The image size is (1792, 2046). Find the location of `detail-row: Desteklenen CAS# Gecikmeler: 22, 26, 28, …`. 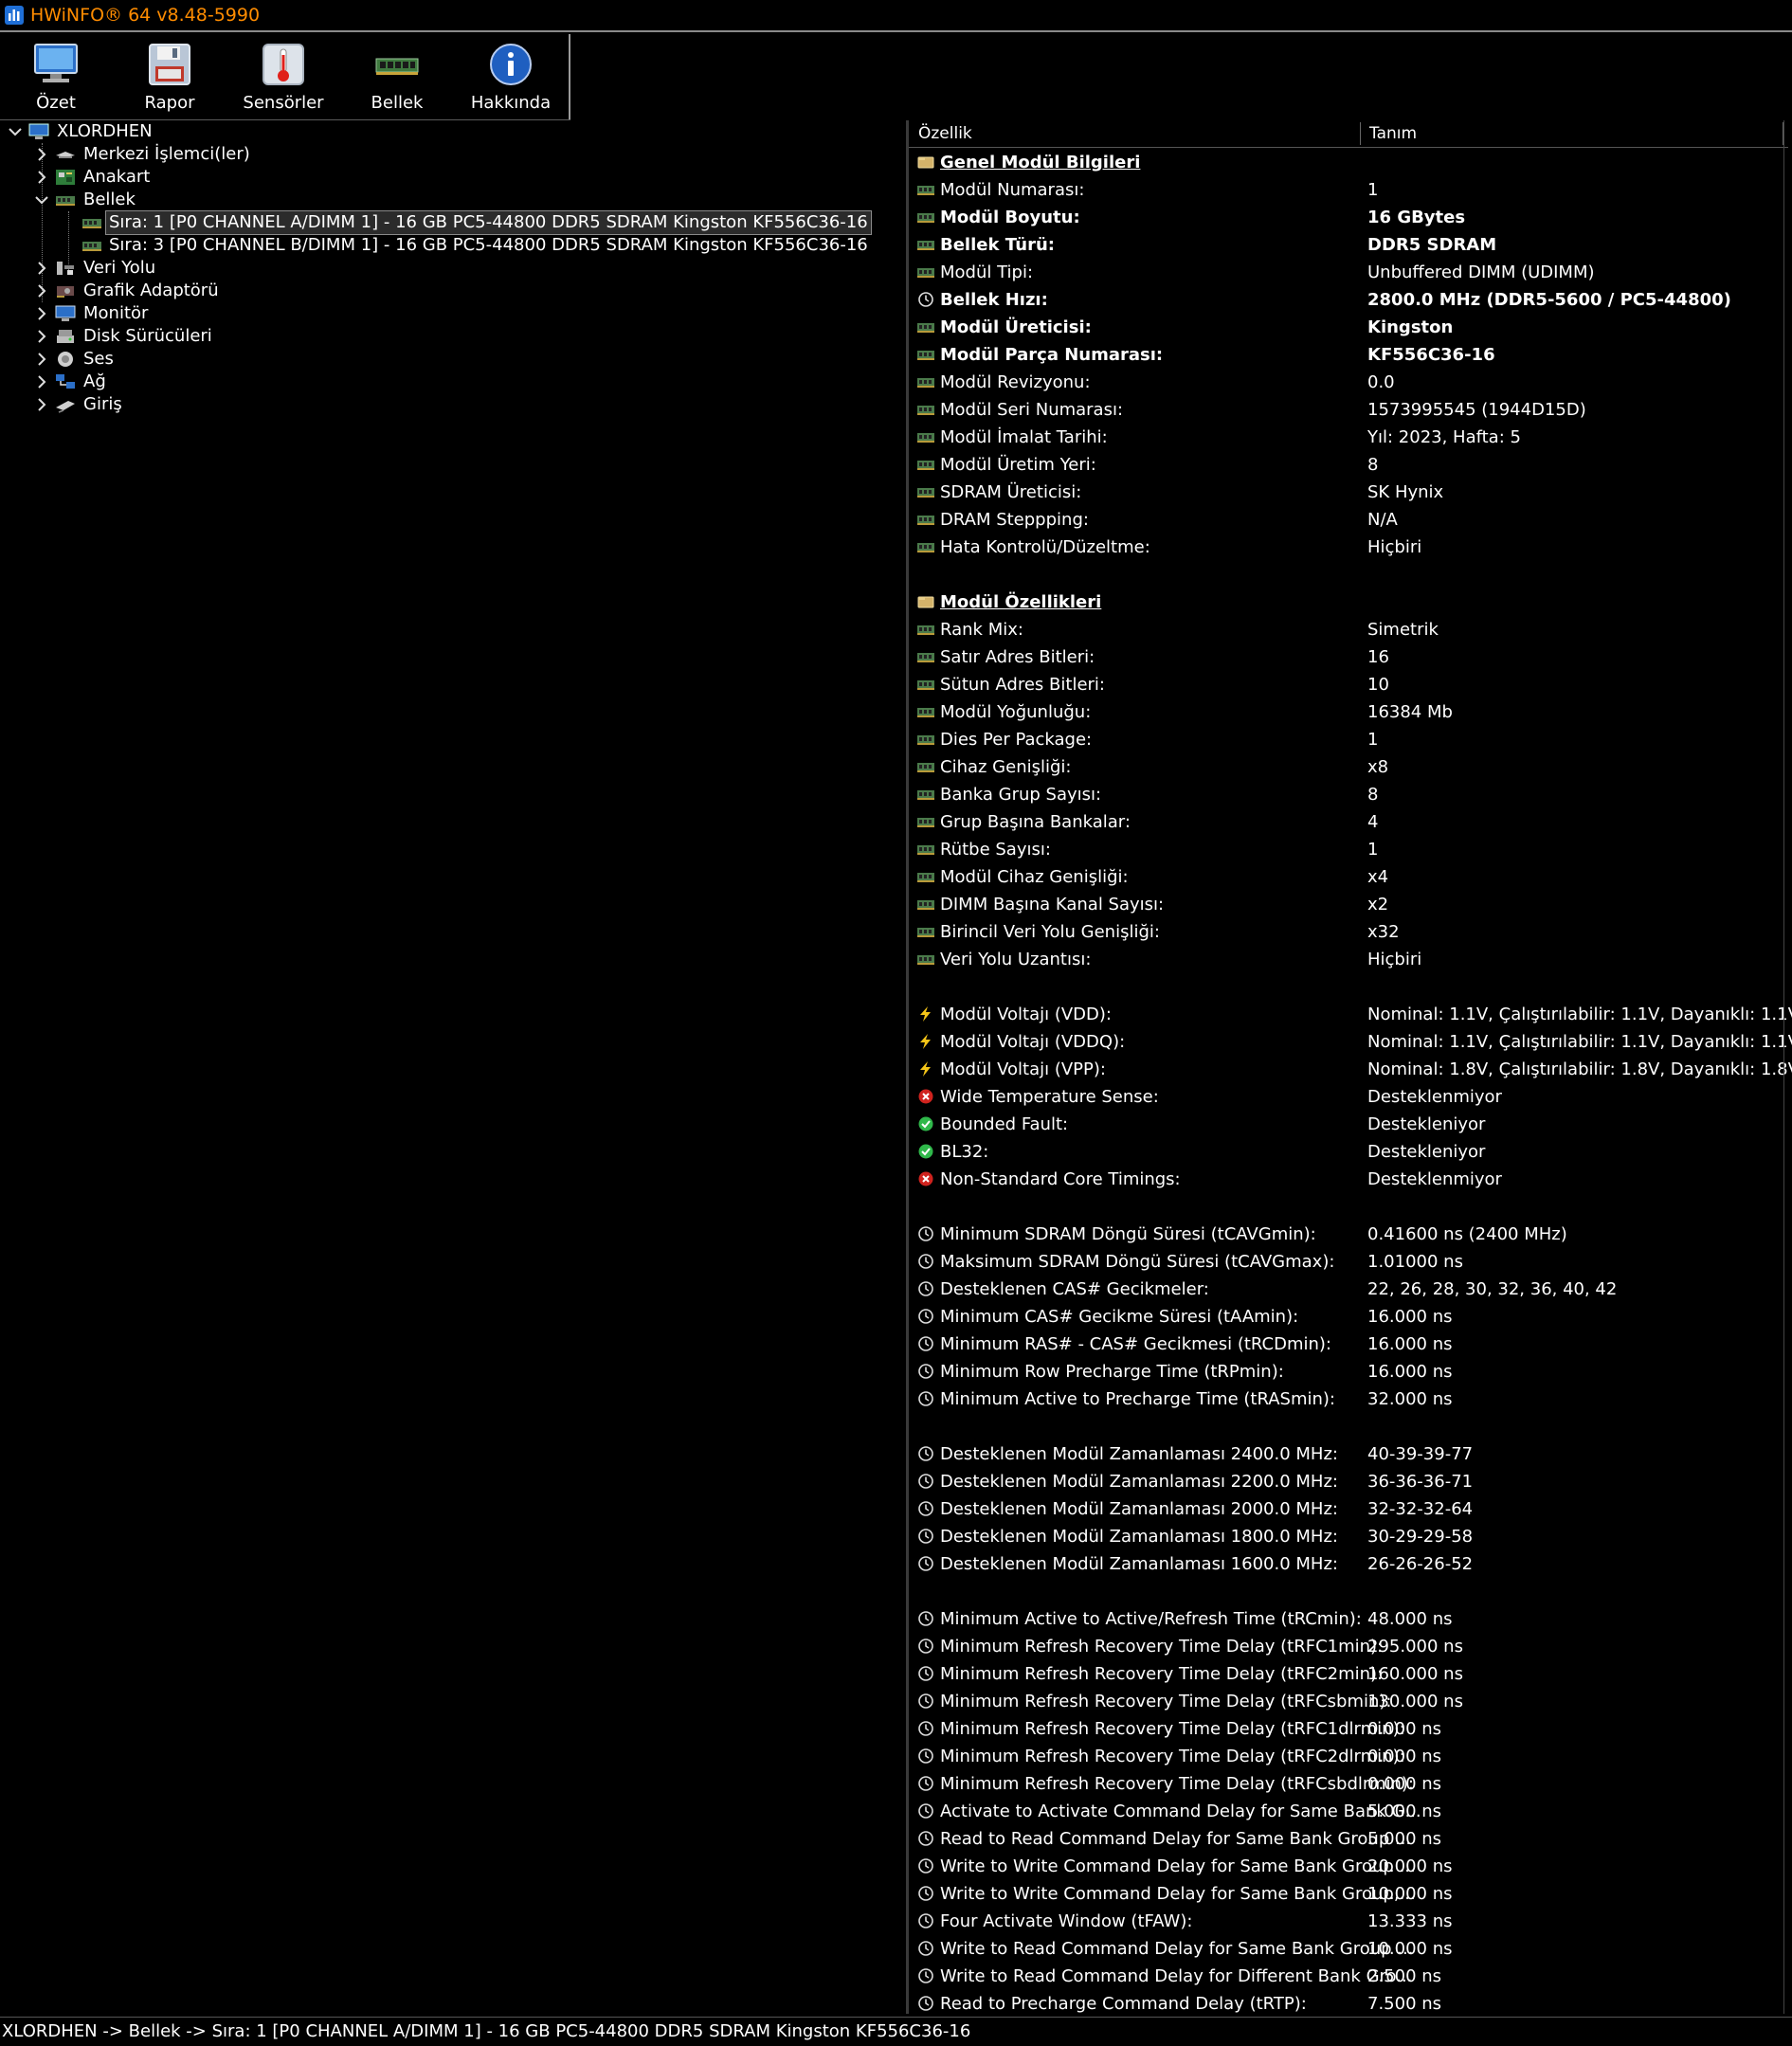

detail-row: Desteklenen CAS# Gecikmeler: 22, 26, 28, … is located at coordinates (1349, 1289).